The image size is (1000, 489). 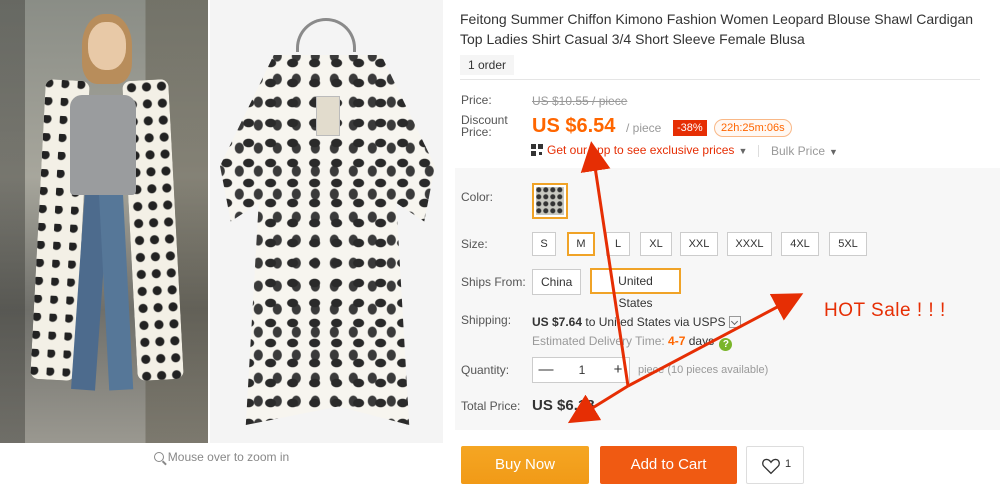 I want to click on magnifier-icon, so click(x=158, y=457).